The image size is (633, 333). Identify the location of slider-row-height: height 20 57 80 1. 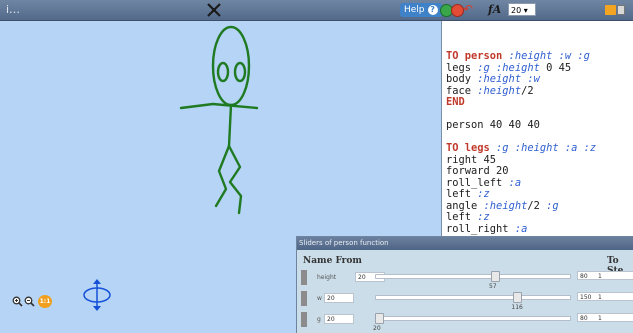
(465, 279).